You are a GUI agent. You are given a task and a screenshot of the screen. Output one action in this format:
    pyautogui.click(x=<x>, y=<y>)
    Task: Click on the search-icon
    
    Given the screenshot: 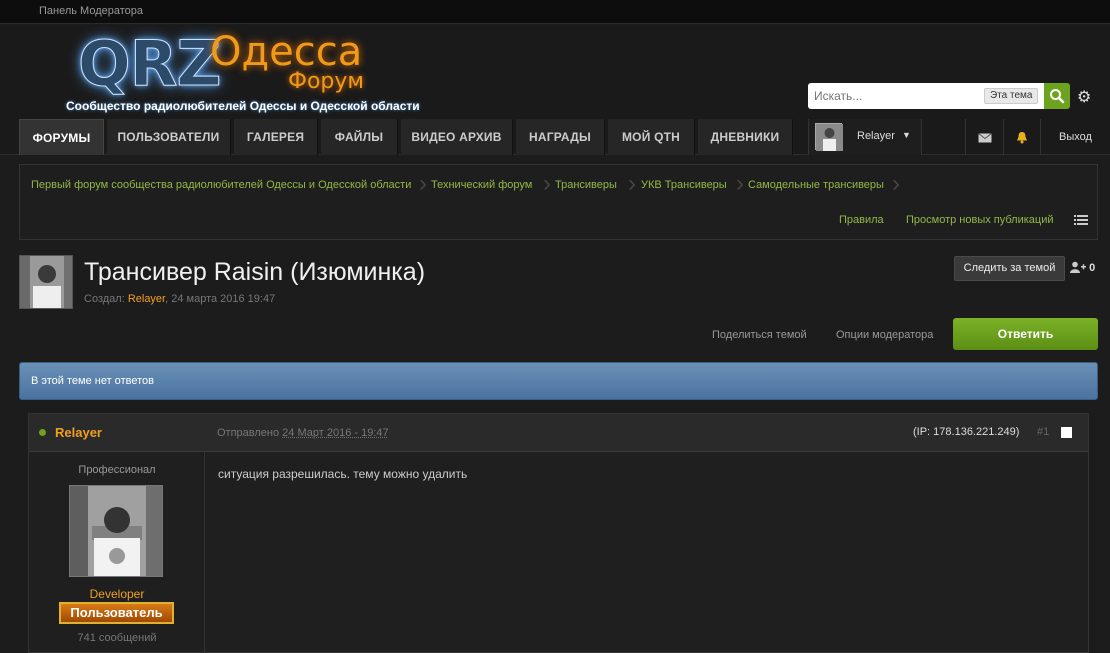 What is the action you would take?
    pyautogui.click(x=1057, y=96)
    